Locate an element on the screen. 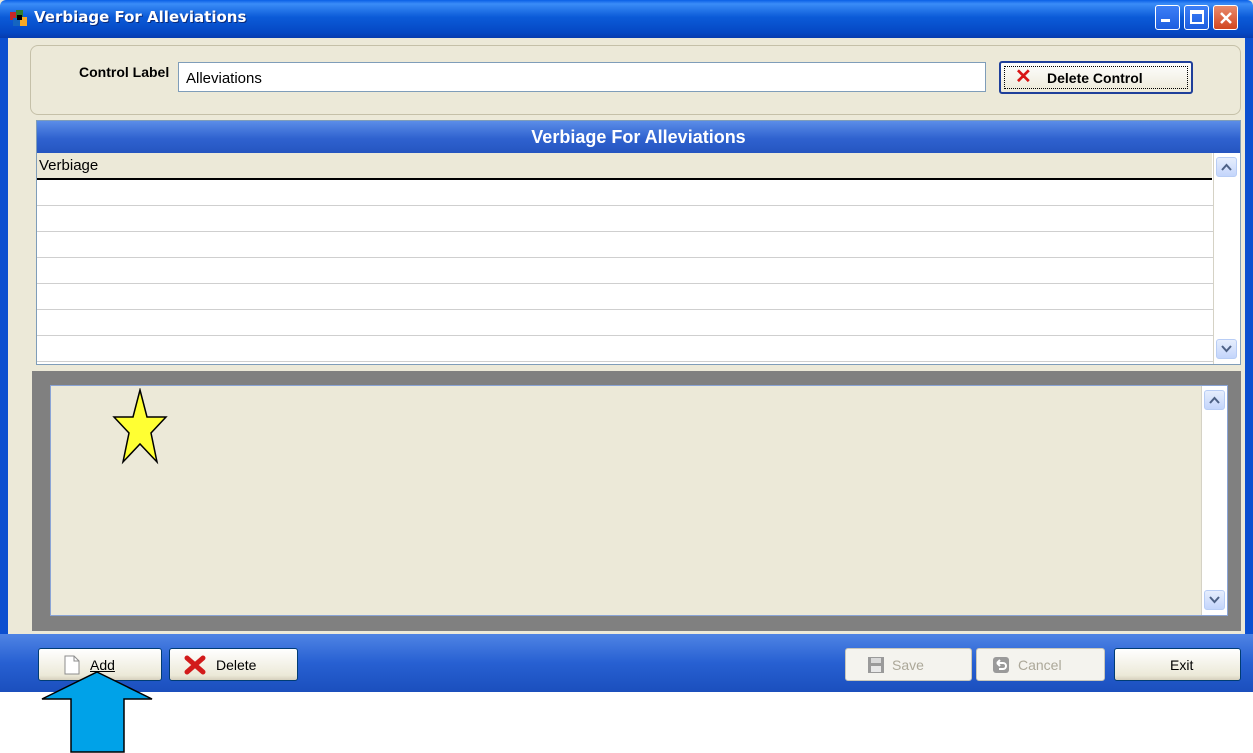  delete-control-label: Delete Control is located at coordinates (1095, 78).